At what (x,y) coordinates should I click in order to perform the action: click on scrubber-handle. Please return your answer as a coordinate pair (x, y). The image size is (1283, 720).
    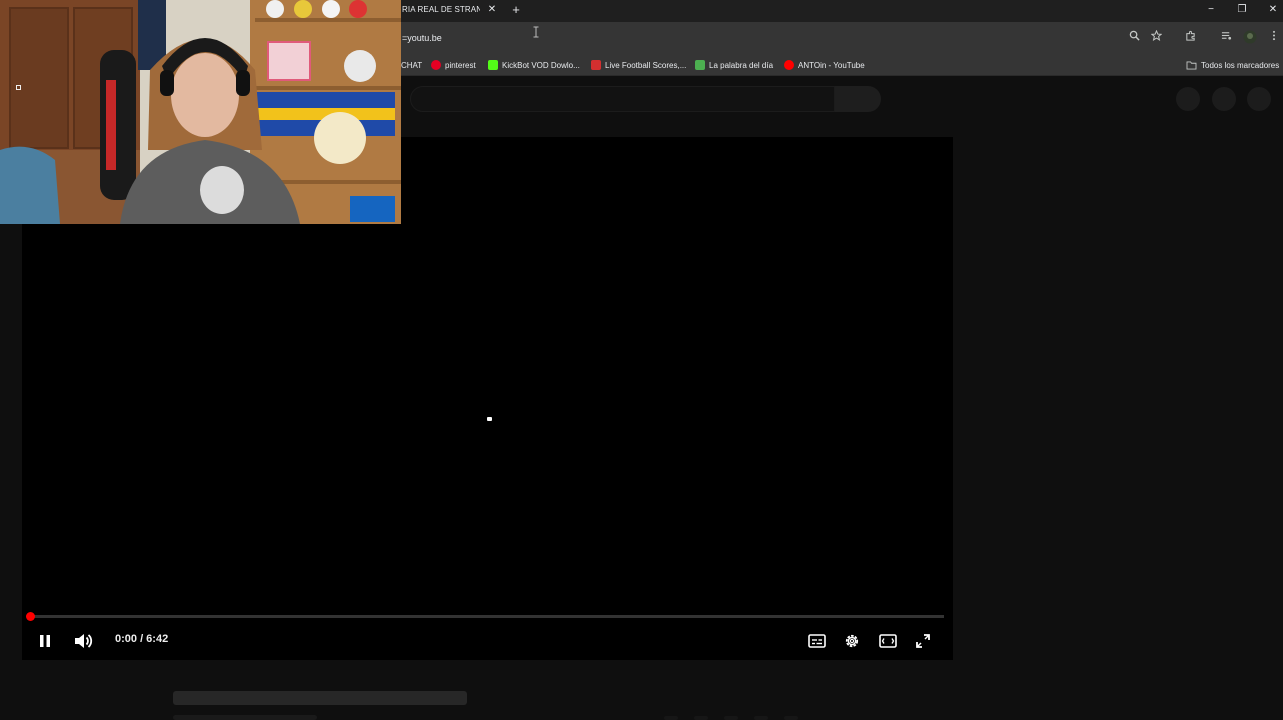
    Looking at the image, I should click on (30, 616).